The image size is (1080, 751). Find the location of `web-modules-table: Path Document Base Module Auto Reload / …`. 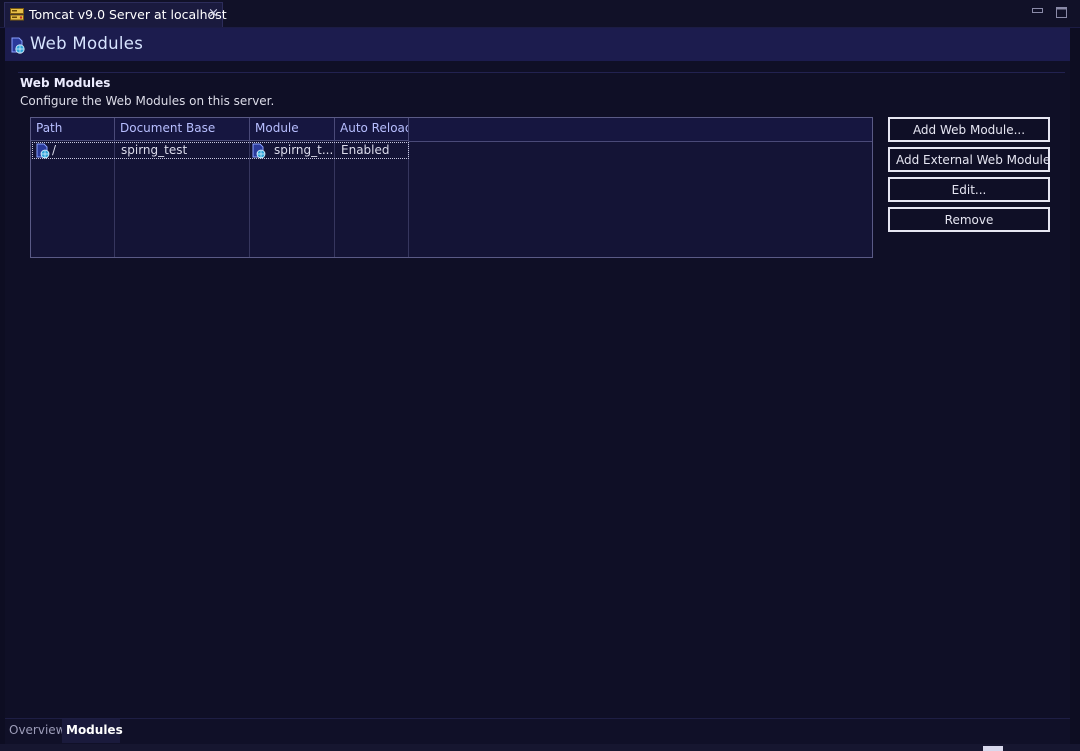

web-modules-table: Path Document Base Module Auto Reload / … is located at coordinates (451, 187).